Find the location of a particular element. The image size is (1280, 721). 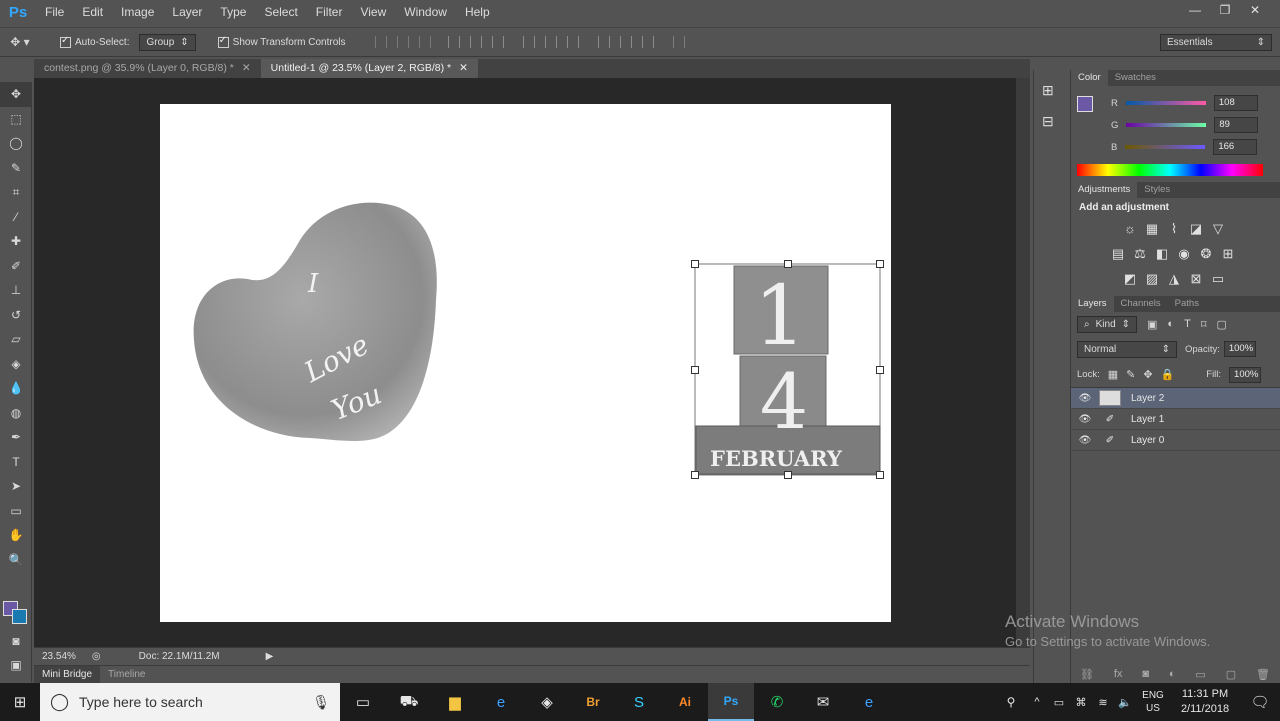

dodge-tool-icon: ◍ is located at coordinates (16, 413).